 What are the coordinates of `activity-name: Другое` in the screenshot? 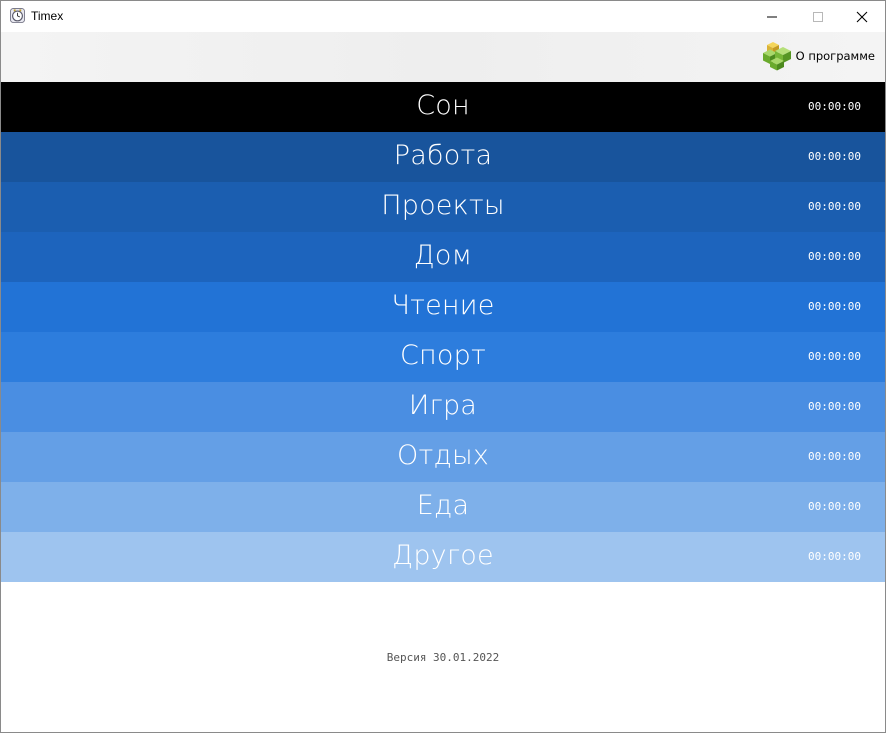 It's located at (443, 555).